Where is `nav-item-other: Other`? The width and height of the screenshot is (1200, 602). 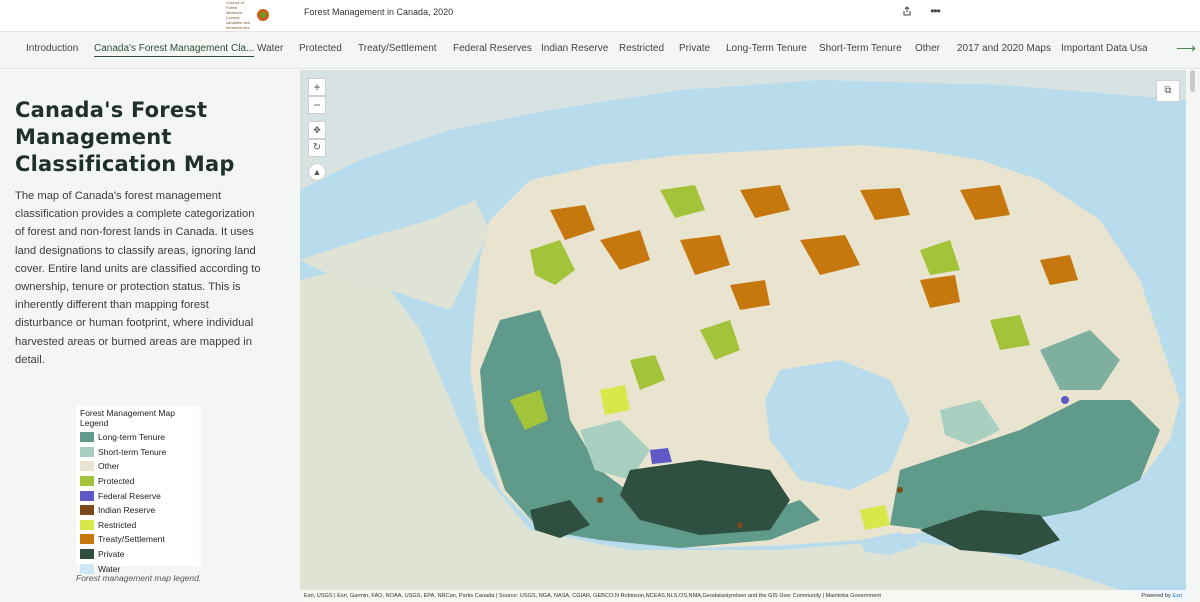
nav-item-other: Other is located at coordinates (927, 48).